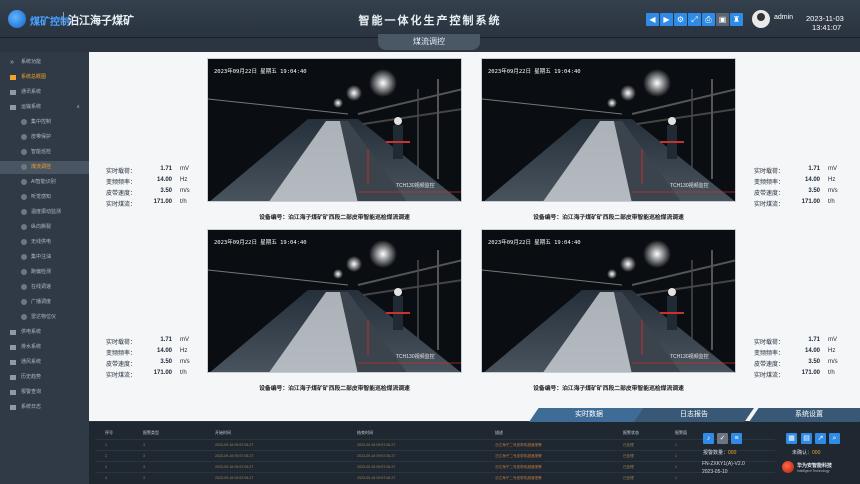 This screenshot has height=484, width=860. I want to click on sidebar-item-9: 听觉感知, so click(44, 197).